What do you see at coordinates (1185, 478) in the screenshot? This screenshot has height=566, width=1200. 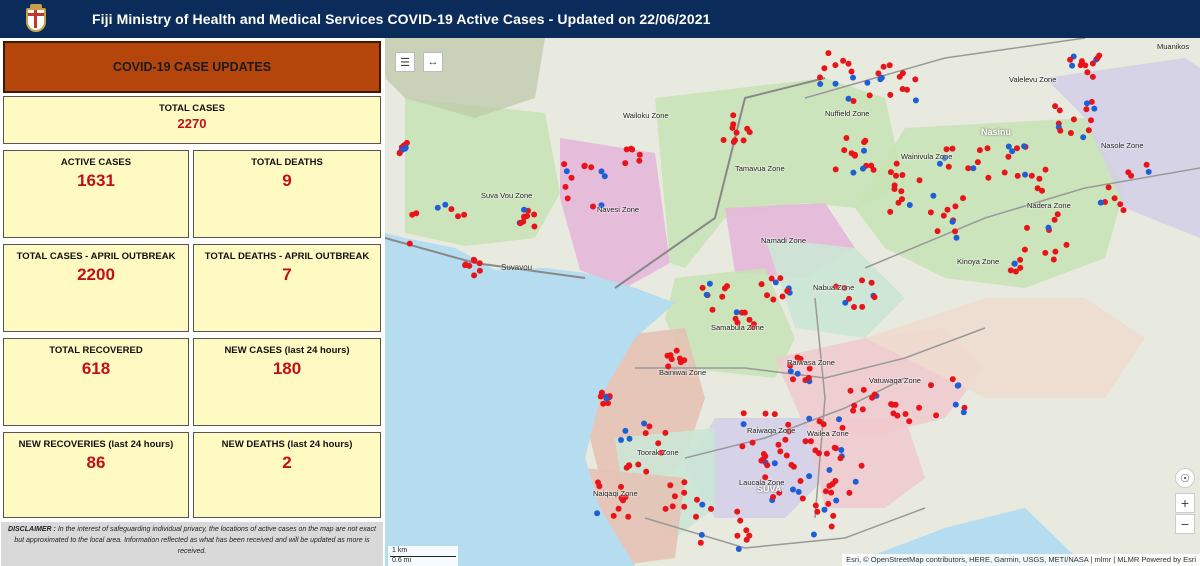 I see `locate-button: ☉` at bounding box center [1185, 478].